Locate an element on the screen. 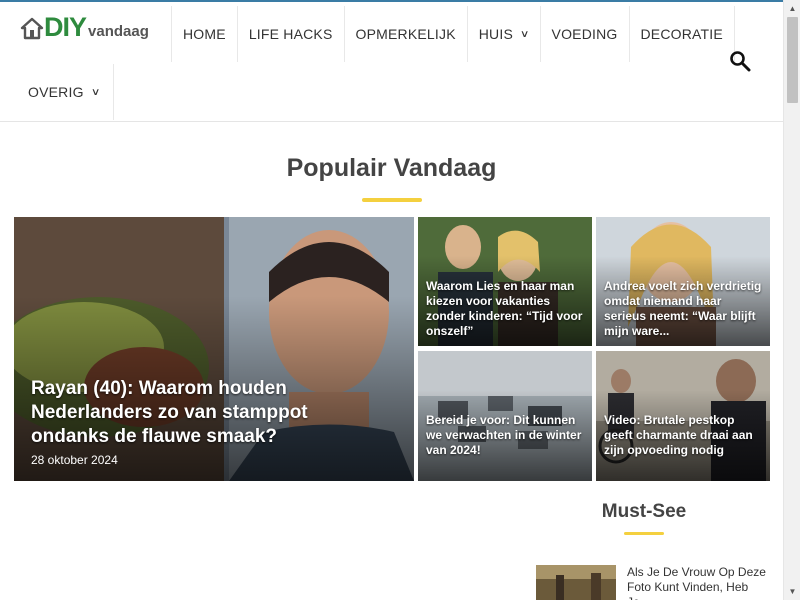 Image resolution: width=800 pixels, height=600 pixels. house-icon is located at coordinates (32, 28).